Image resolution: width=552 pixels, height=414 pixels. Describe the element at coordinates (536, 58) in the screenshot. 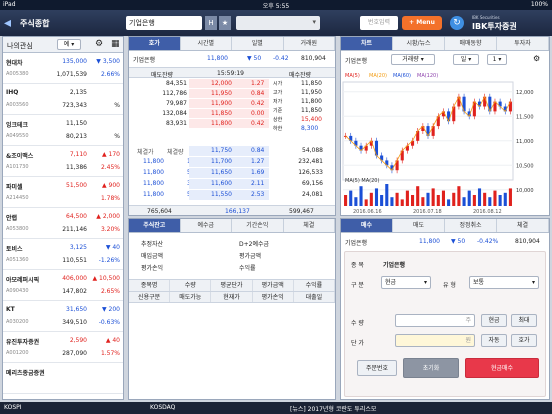

I see `chart-settings-icon: ⚙` at that location.